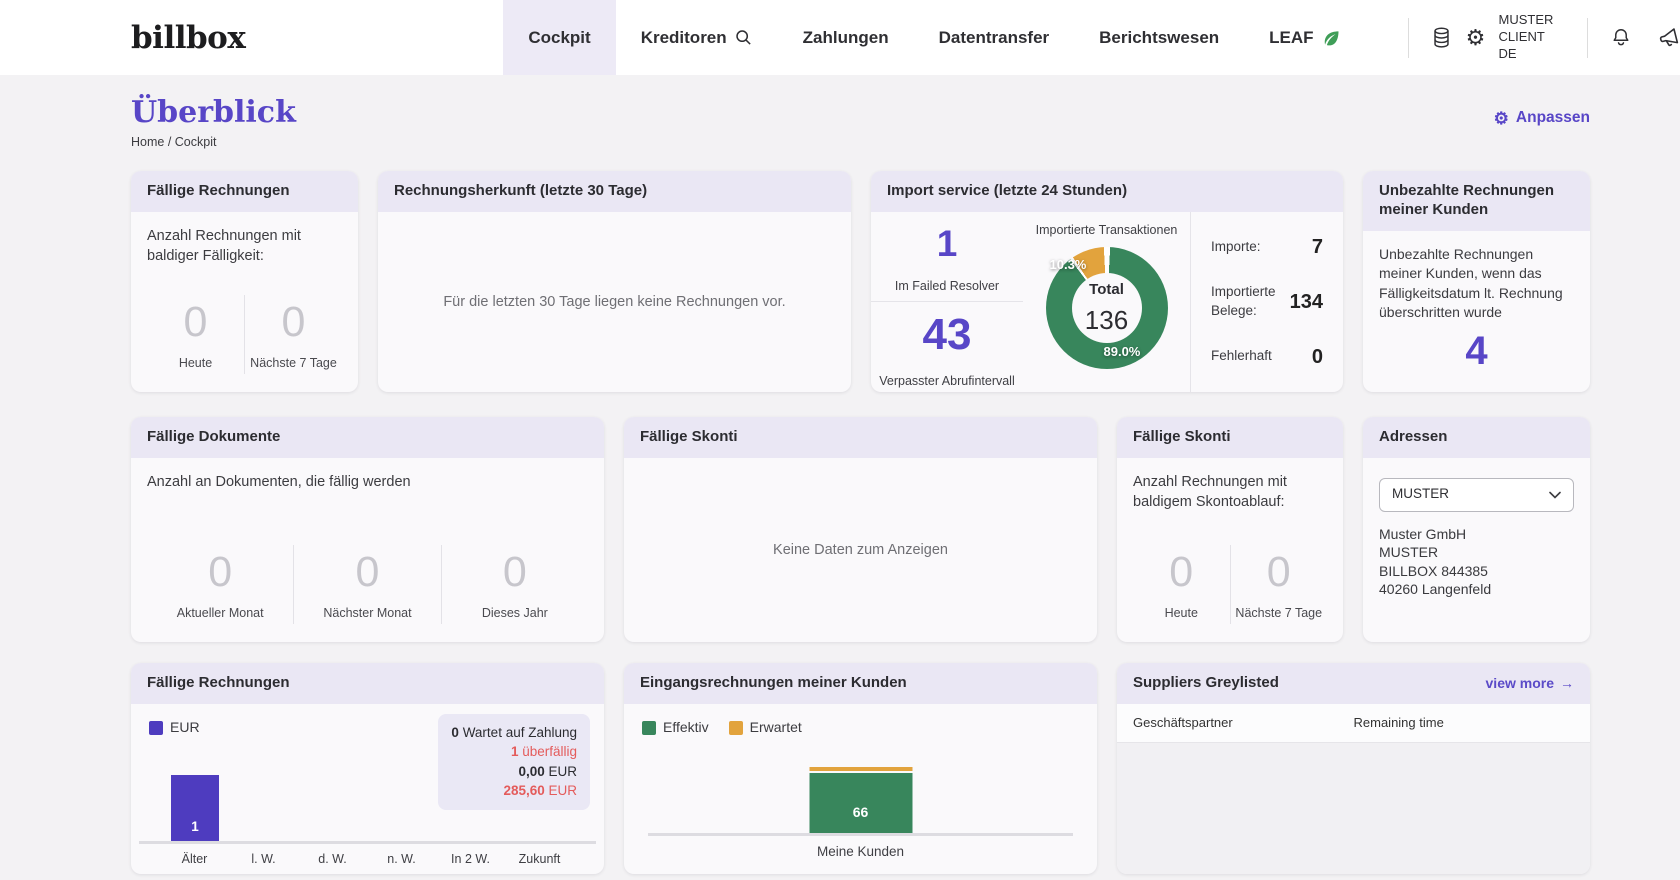 The height and width of the screenshot is (880, 1680). I want to click on stat-label: Verpasster Abrufintervall, so click(947, 381).